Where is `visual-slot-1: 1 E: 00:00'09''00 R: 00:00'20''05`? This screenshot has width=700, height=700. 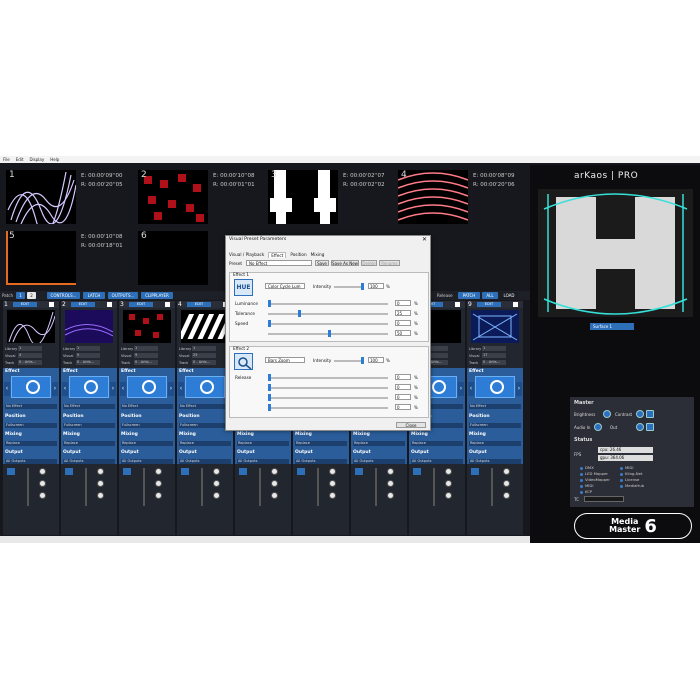
visual-slot-1: 1 E: 00:00'09''00 R: 00:00'20''05 is located at coordinates (68, 197).